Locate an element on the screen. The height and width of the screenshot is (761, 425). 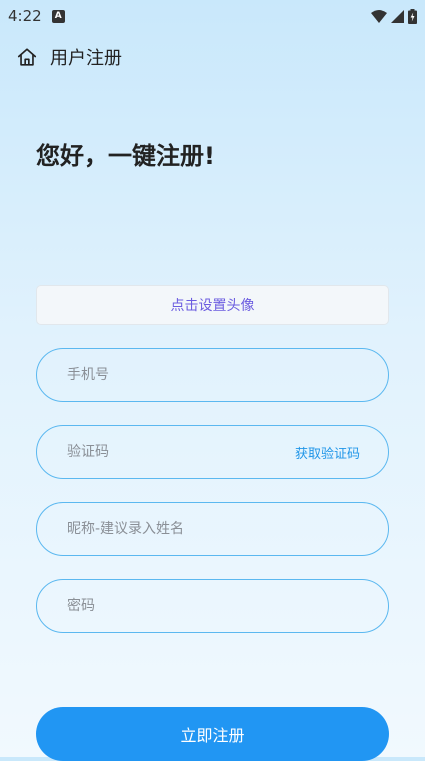
set-avatar-button: 点击设置头像 is located at coordinates (212, 305).